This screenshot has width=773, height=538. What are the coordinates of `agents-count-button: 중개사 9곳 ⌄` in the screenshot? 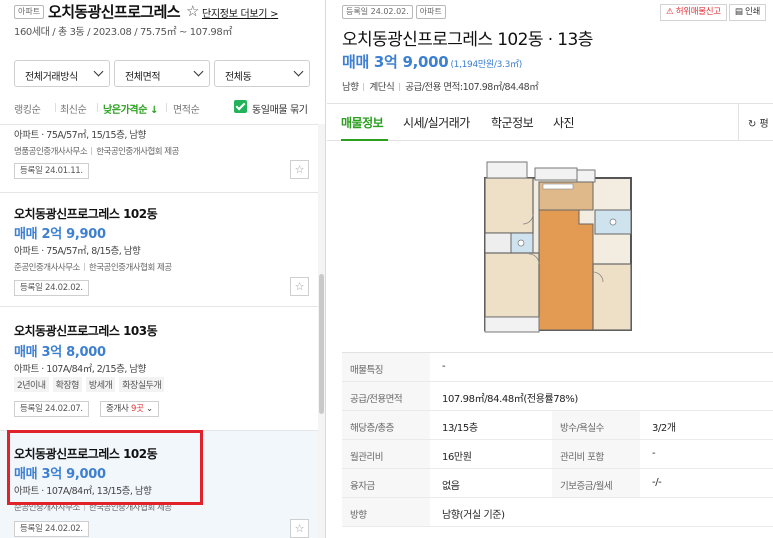 It's located at (129, 409).